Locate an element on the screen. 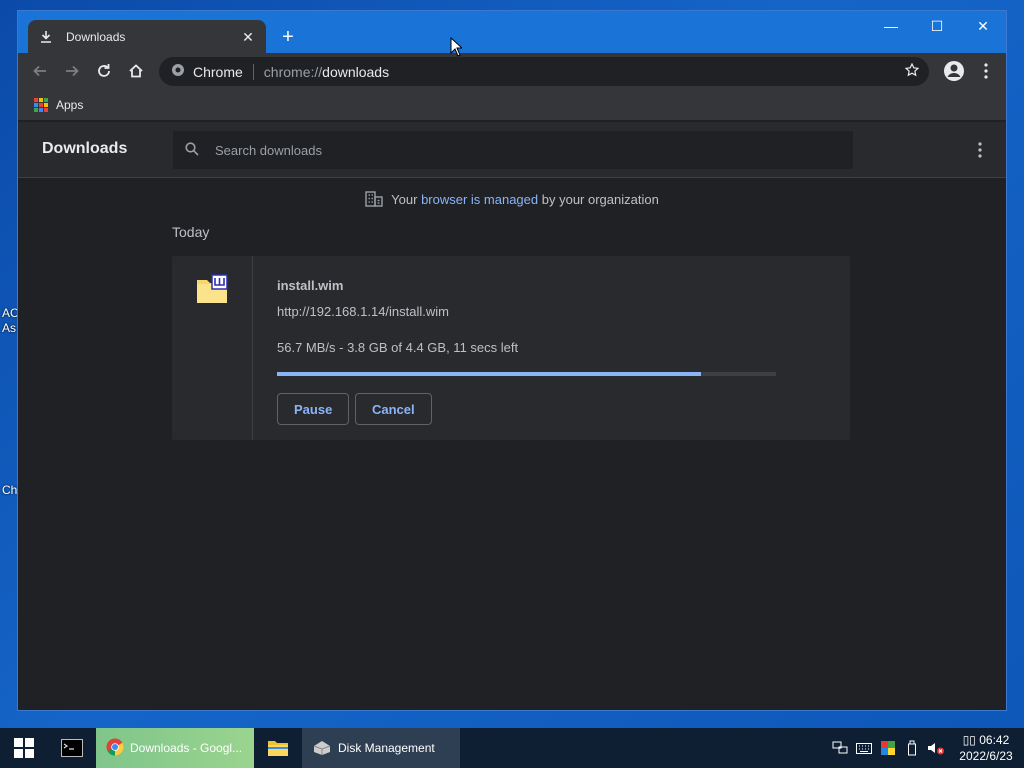 The width and height of the screenshot is (1024, 768). download-progress-bar is located at coordinates (526, 374).